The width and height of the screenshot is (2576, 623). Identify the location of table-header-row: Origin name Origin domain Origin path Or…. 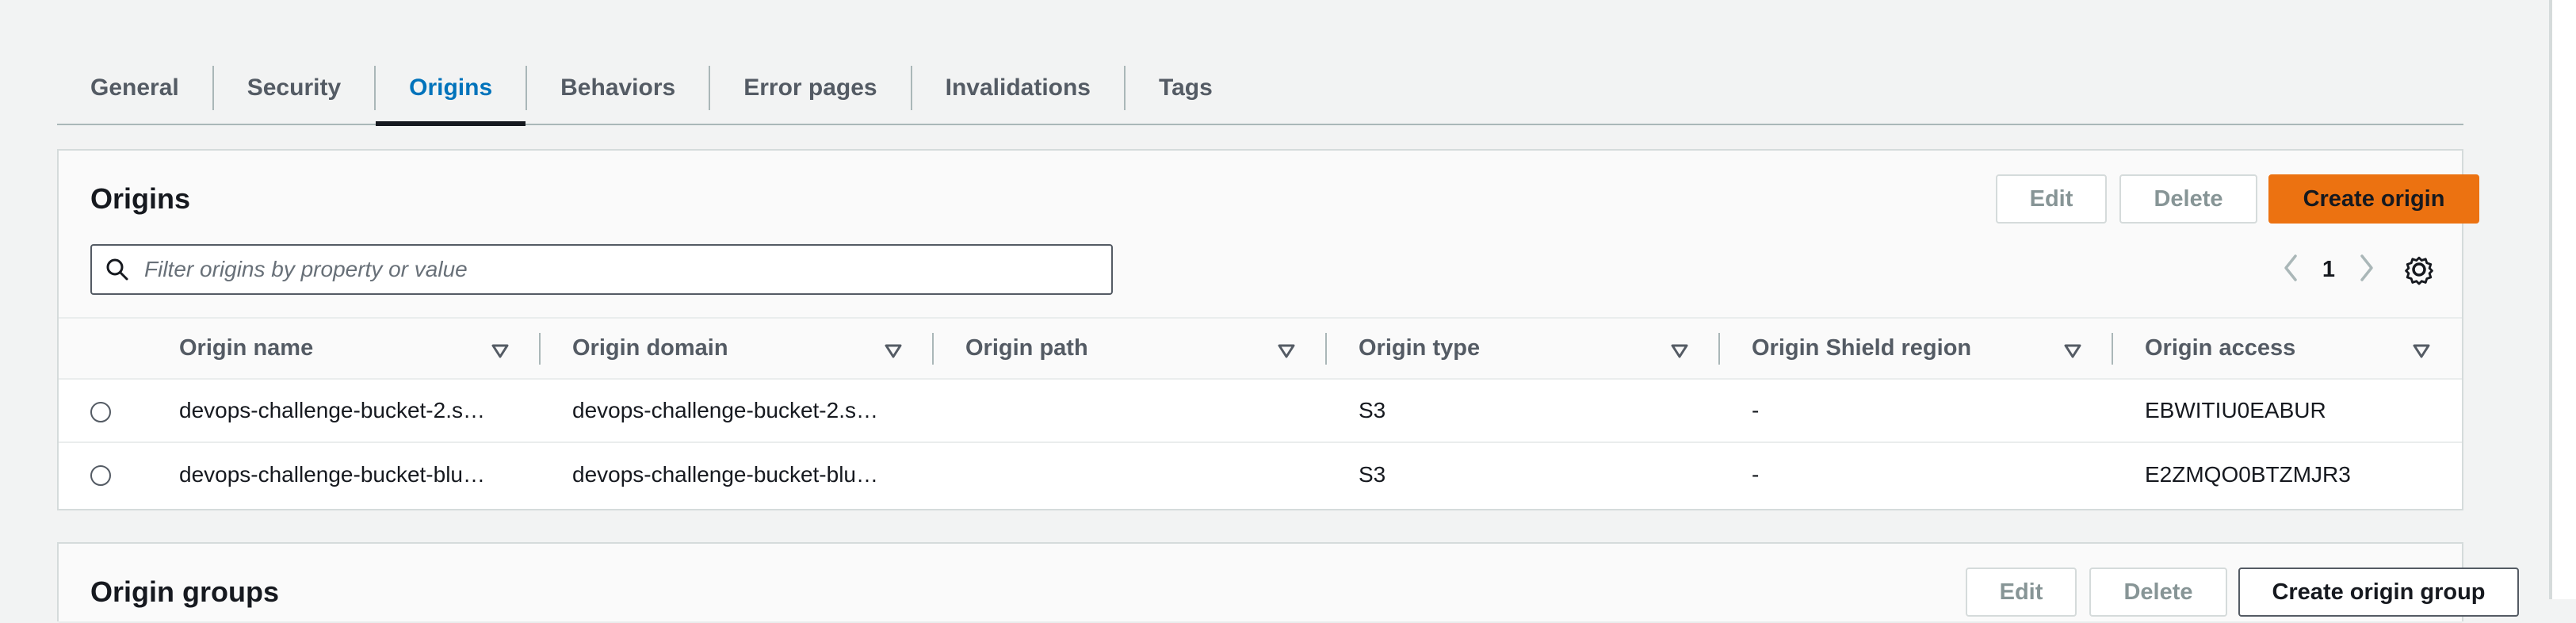
(1260, 349).